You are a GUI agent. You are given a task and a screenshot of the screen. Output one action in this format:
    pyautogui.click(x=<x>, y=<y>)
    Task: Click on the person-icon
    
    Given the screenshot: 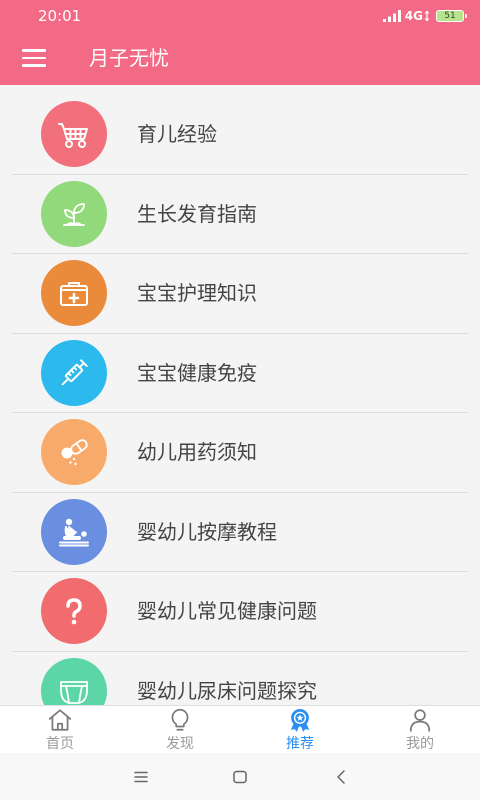 What is the action you would take?
    pyautogui.click(x=420, y=720)
    